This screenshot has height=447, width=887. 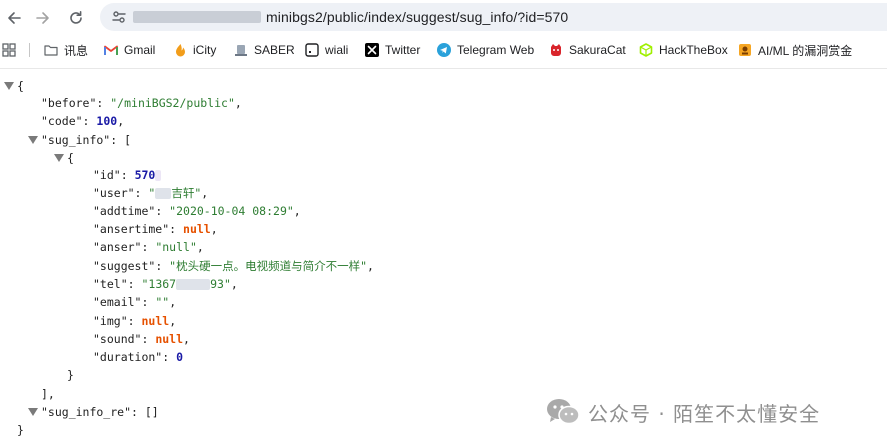 What do you see at coordinates (43, 18) in the screenshot?
I see `forward-arrow-icon` at bounding box center [43, 18].